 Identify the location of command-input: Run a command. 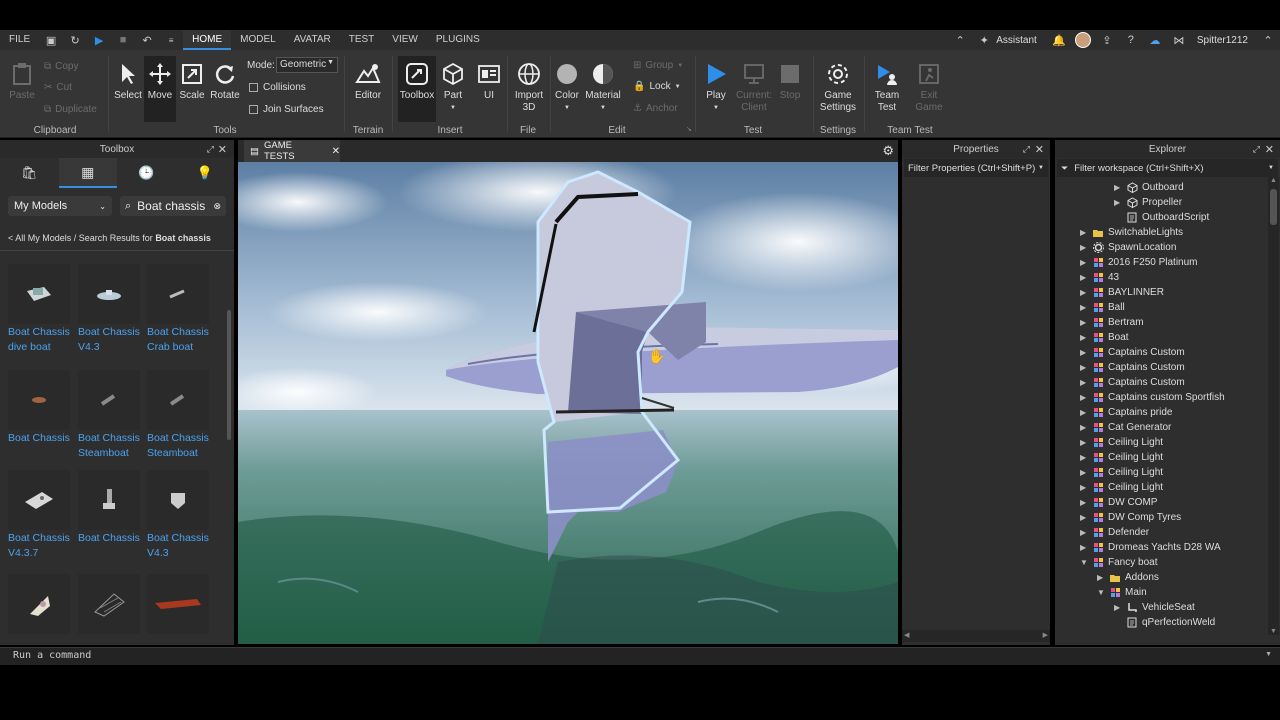
(52, 655).